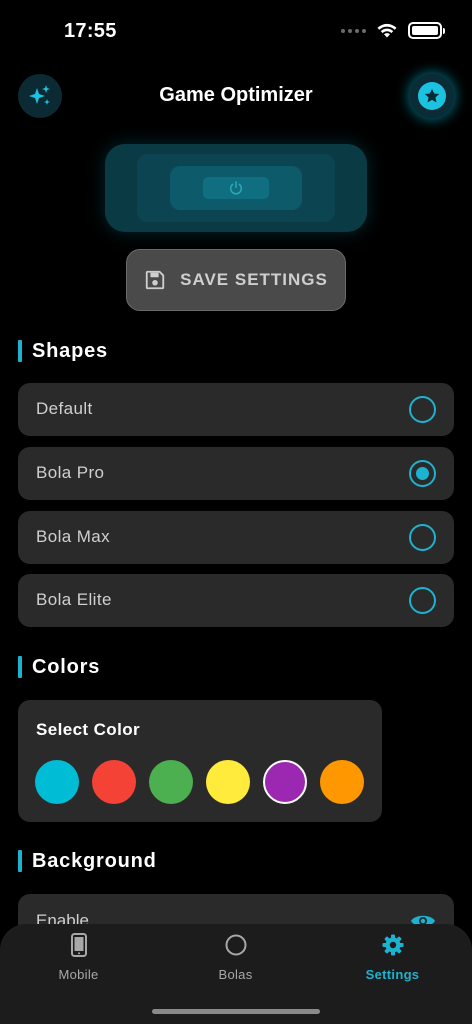  What do you see at coordinates (422, 473) in the screenshot?
I see `radio-button-selected` at bounding box center [422, 473].